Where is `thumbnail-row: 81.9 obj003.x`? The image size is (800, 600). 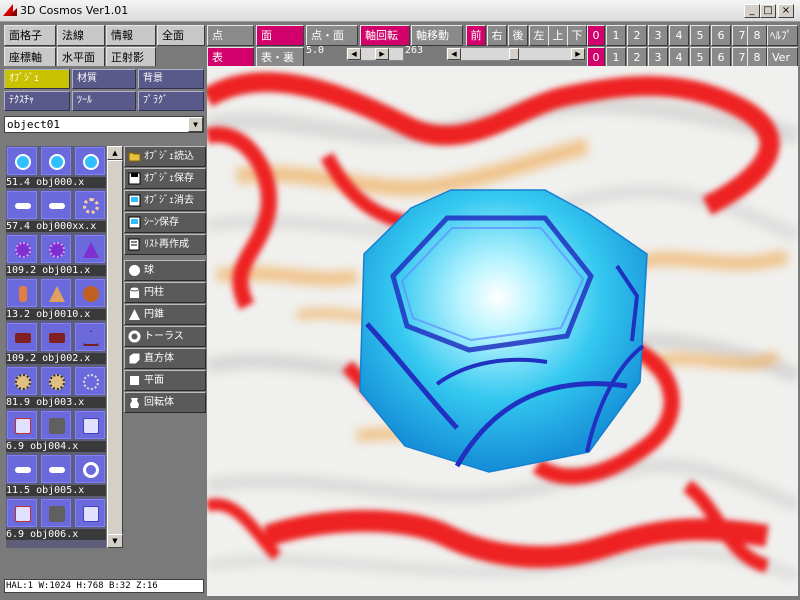
thumbnail-row: 81.9 obj003.x is located at coordinates (56, 388).